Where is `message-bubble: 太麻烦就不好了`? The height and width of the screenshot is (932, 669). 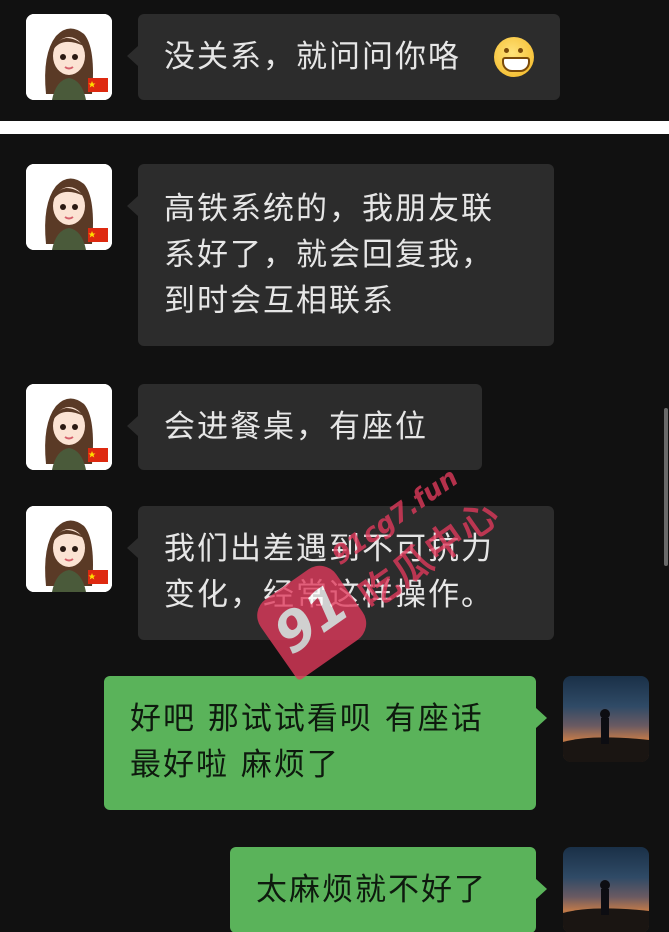 message-bubble: 太麻烦就不好了 is located at coordinates (383, 889).